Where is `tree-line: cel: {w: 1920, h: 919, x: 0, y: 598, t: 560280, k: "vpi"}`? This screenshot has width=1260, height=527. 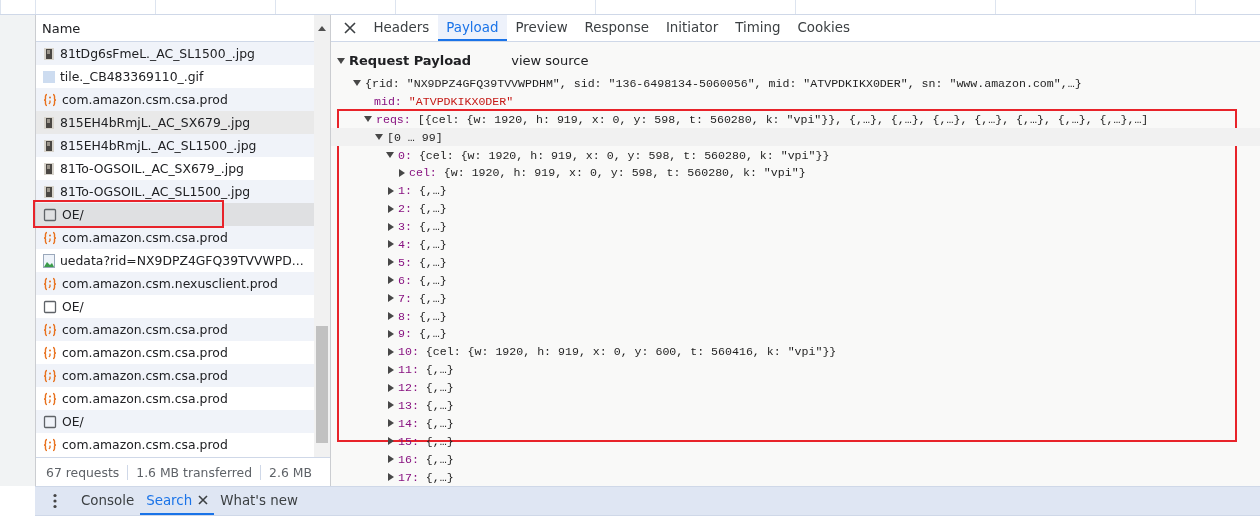
tree-line: cel: {w: 1920, h: 919, x: 0, y: 598, t: 560280, k: "vpi"} is located at coordinates (795, 172).